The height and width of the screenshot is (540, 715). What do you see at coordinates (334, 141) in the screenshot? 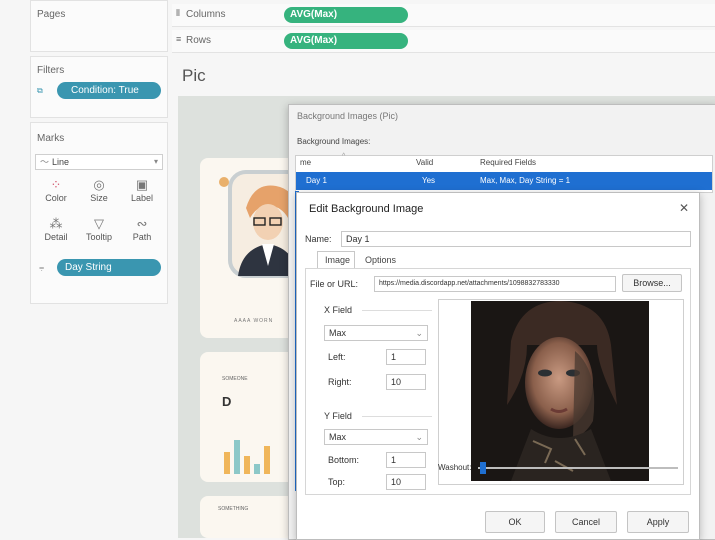
I see `background-images-section-label: Background Images:` at bounding box center [334, 141].